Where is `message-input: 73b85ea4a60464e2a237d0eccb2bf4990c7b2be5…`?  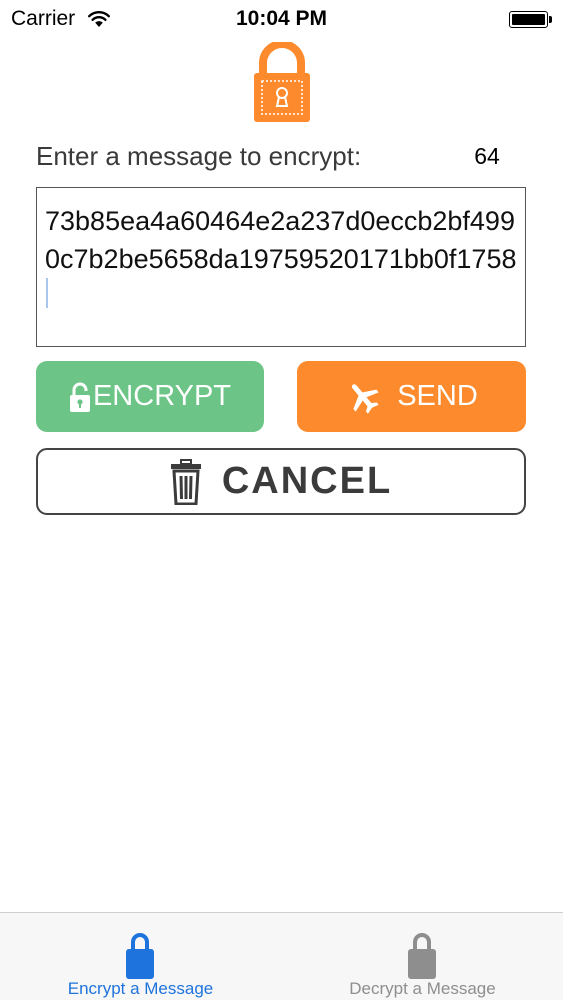 message-input: 73b85ea4a60464e2a237d0eccb2bf4990c7b2be5… is located at coordinates (281, 267).